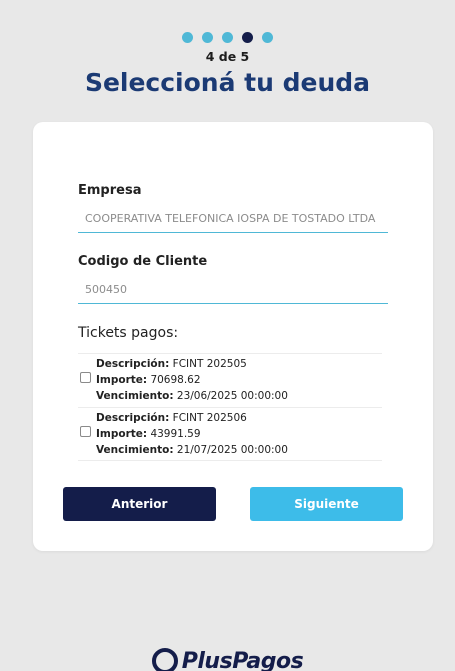 This screenshot has height=671, width=455. I want to click on pluspagos-logo-icon, so click(164, 659).